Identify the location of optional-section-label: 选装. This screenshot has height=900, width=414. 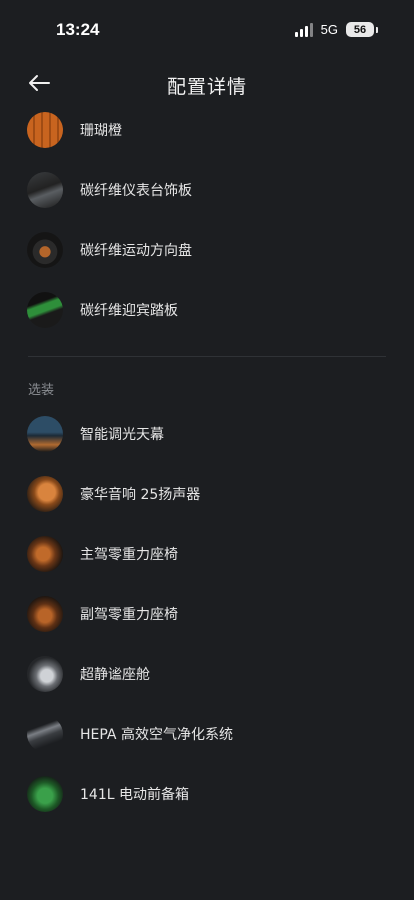
(41, 390).